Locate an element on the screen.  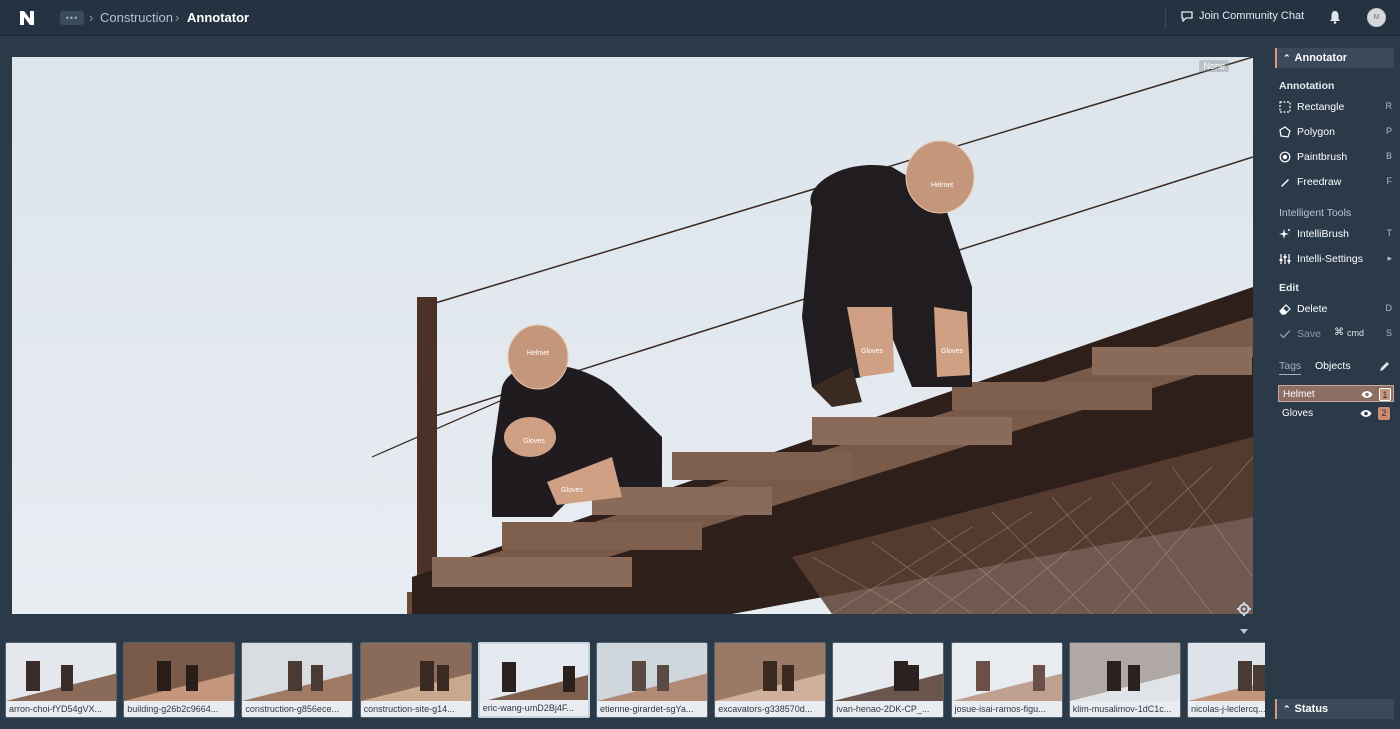
check-icon is located at coordinates (1285, 334).